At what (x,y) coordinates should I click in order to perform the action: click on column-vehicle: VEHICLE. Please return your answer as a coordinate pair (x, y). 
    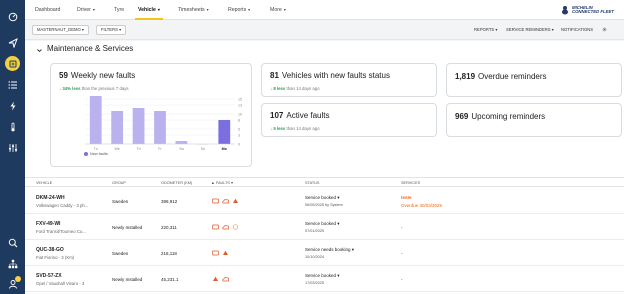
    Looking at the image, I should click on (44, 183).